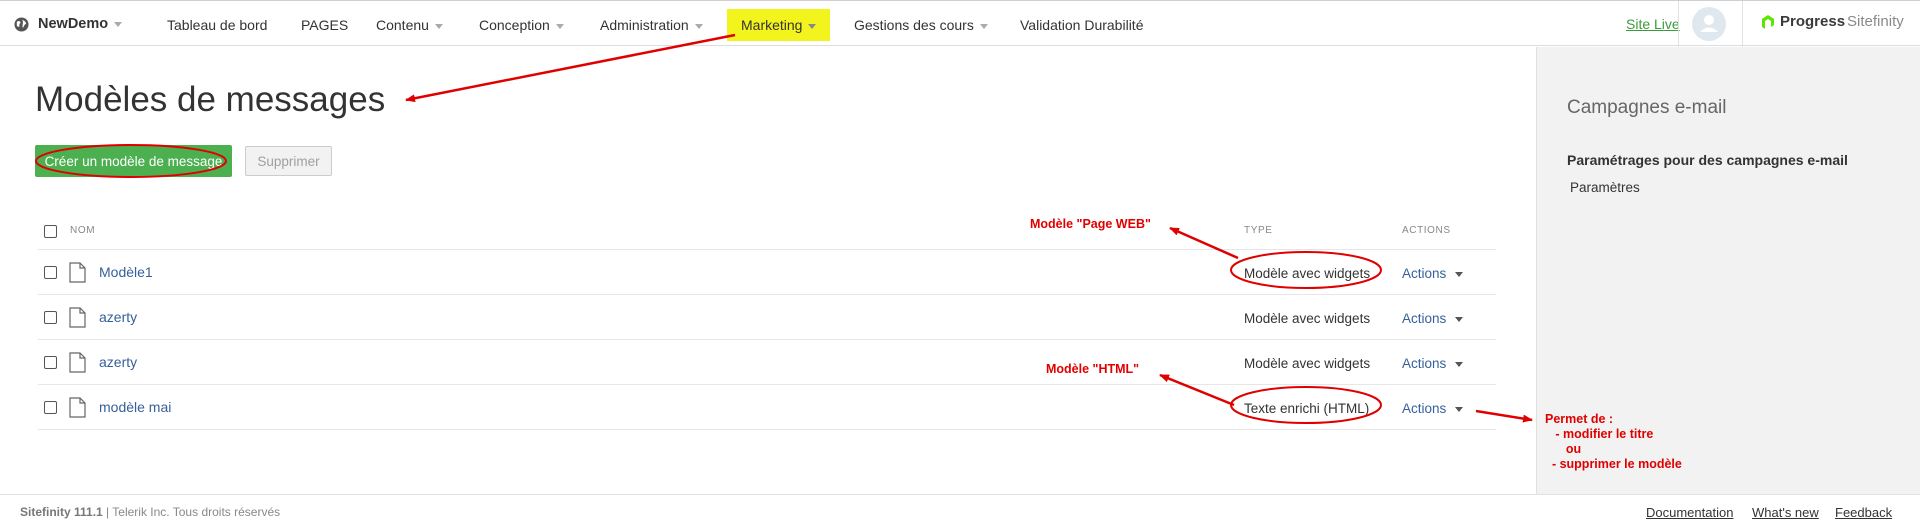  Describe the element at coordinates (288, 161) in the screenshot. I see `delete-button: Supprimer` at that location.